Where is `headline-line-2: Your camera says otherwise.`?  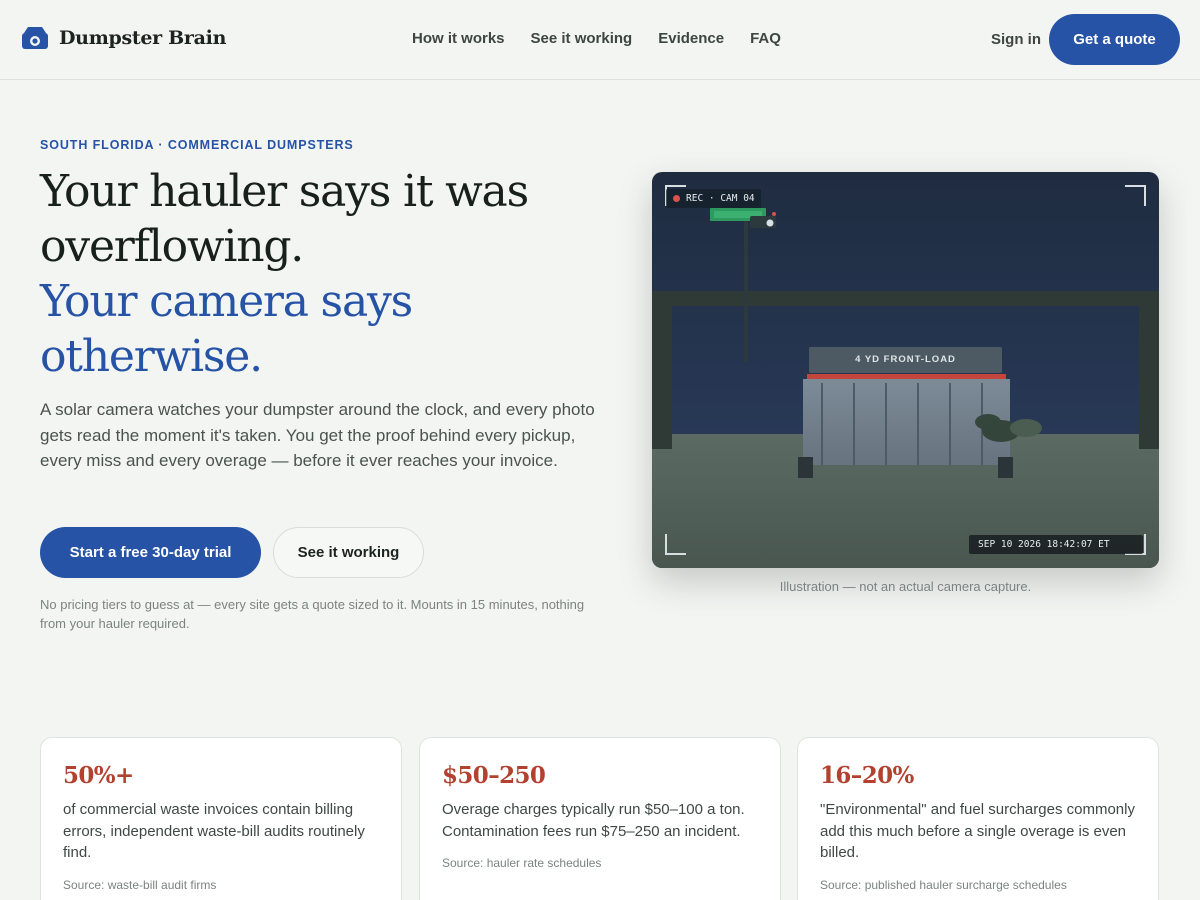 headline-line-2: Your camera says otherwise. is located at coordinates (226, 329).